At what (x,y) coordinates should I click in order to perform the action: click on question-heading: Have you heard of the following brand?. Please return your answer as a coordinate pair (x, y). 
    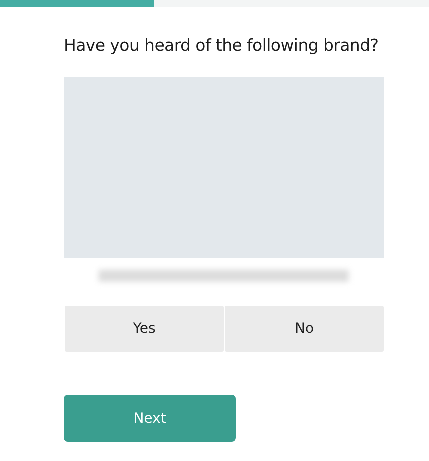
    Looking at the image, I should click on (221, 46).